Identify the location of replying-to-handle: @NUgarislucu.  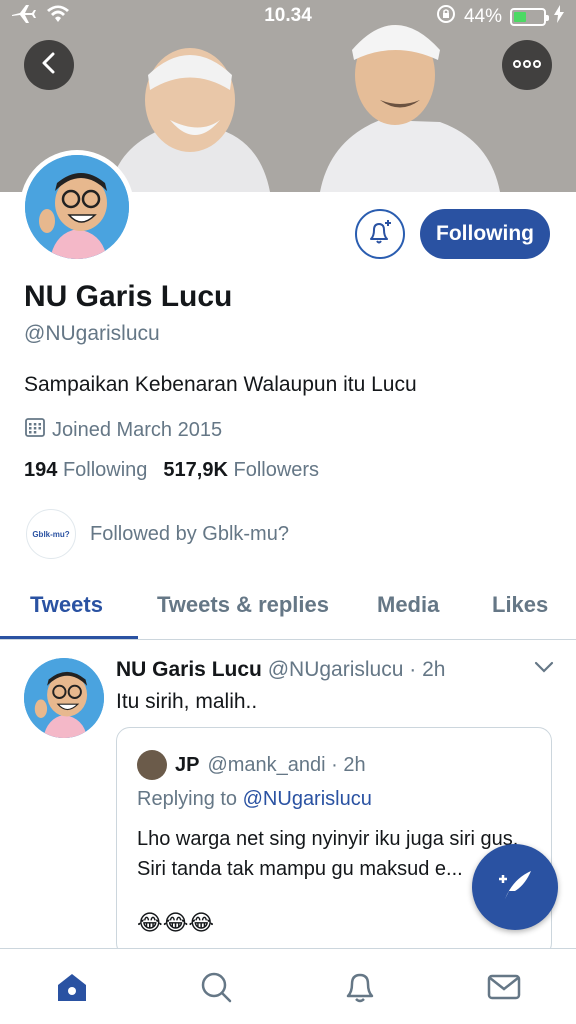
(307, 799).